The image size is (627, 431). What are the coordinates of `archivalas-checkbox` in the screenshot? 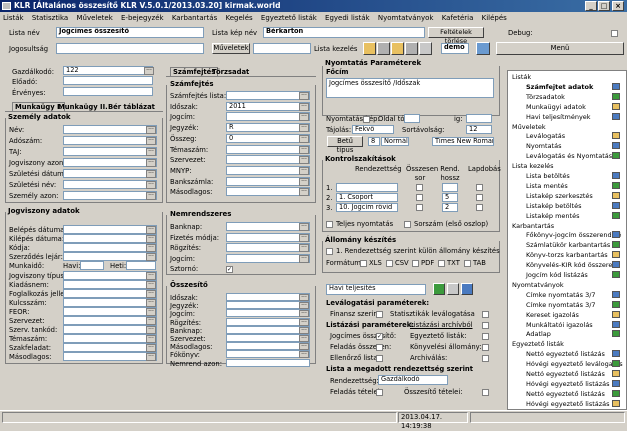 It's located at (485, 358).